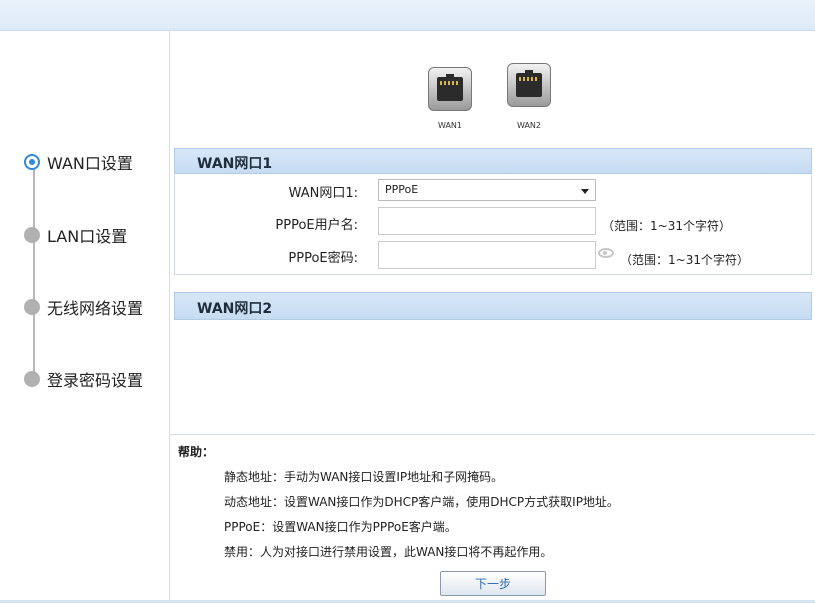 Image resolution: width=815 pixels, height=604 pixels. Describe the element at coordinates (87, 236) in the screenshot. I see `step-label: LAN口设置` at that location.